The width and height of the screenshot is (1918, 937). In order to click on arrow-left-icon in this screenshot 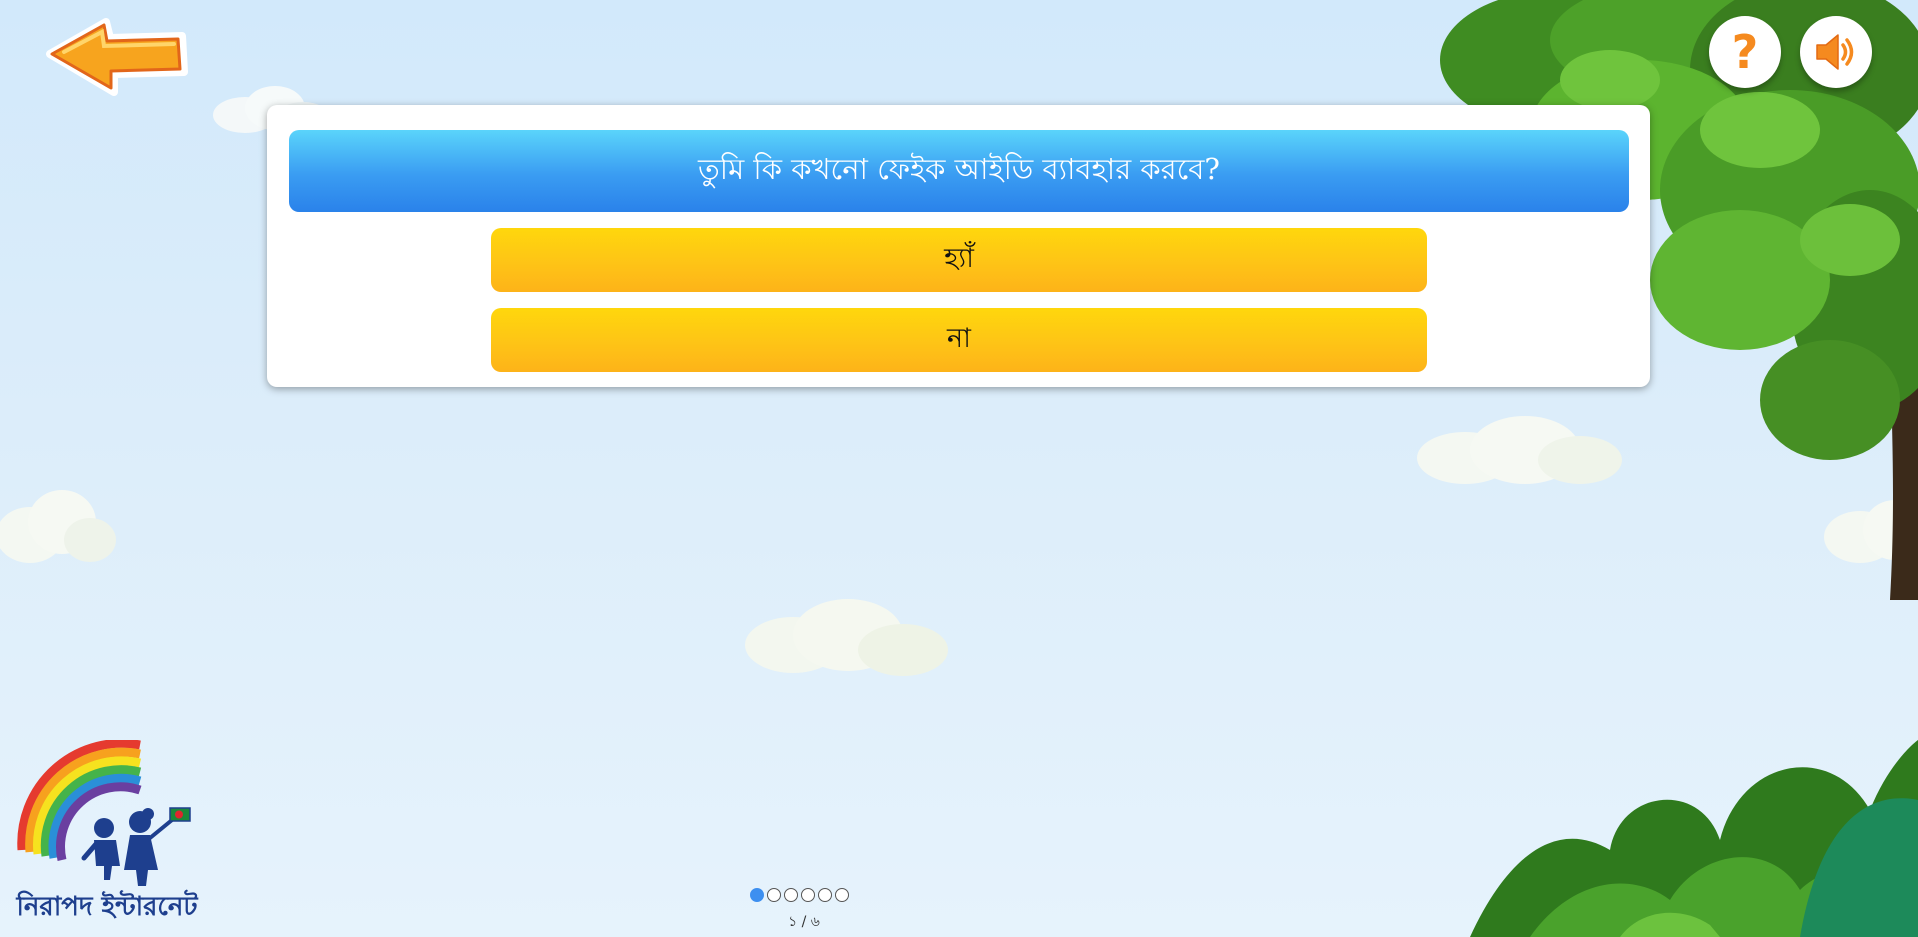, I will do `click(117, 57)`.